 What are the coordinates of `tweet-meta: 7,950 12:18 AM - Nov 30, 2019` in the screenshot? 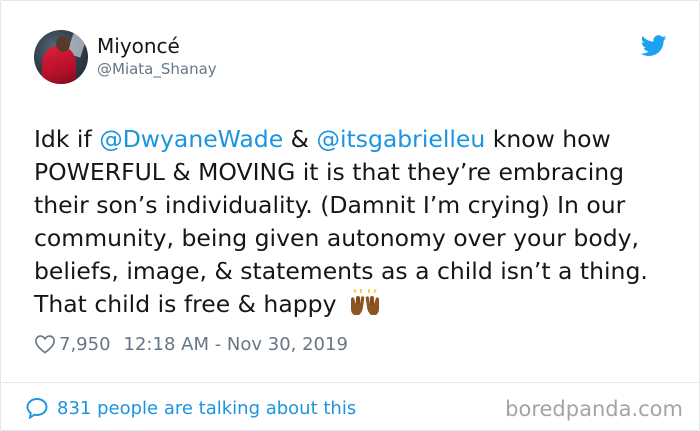 It's located at (191, 344).